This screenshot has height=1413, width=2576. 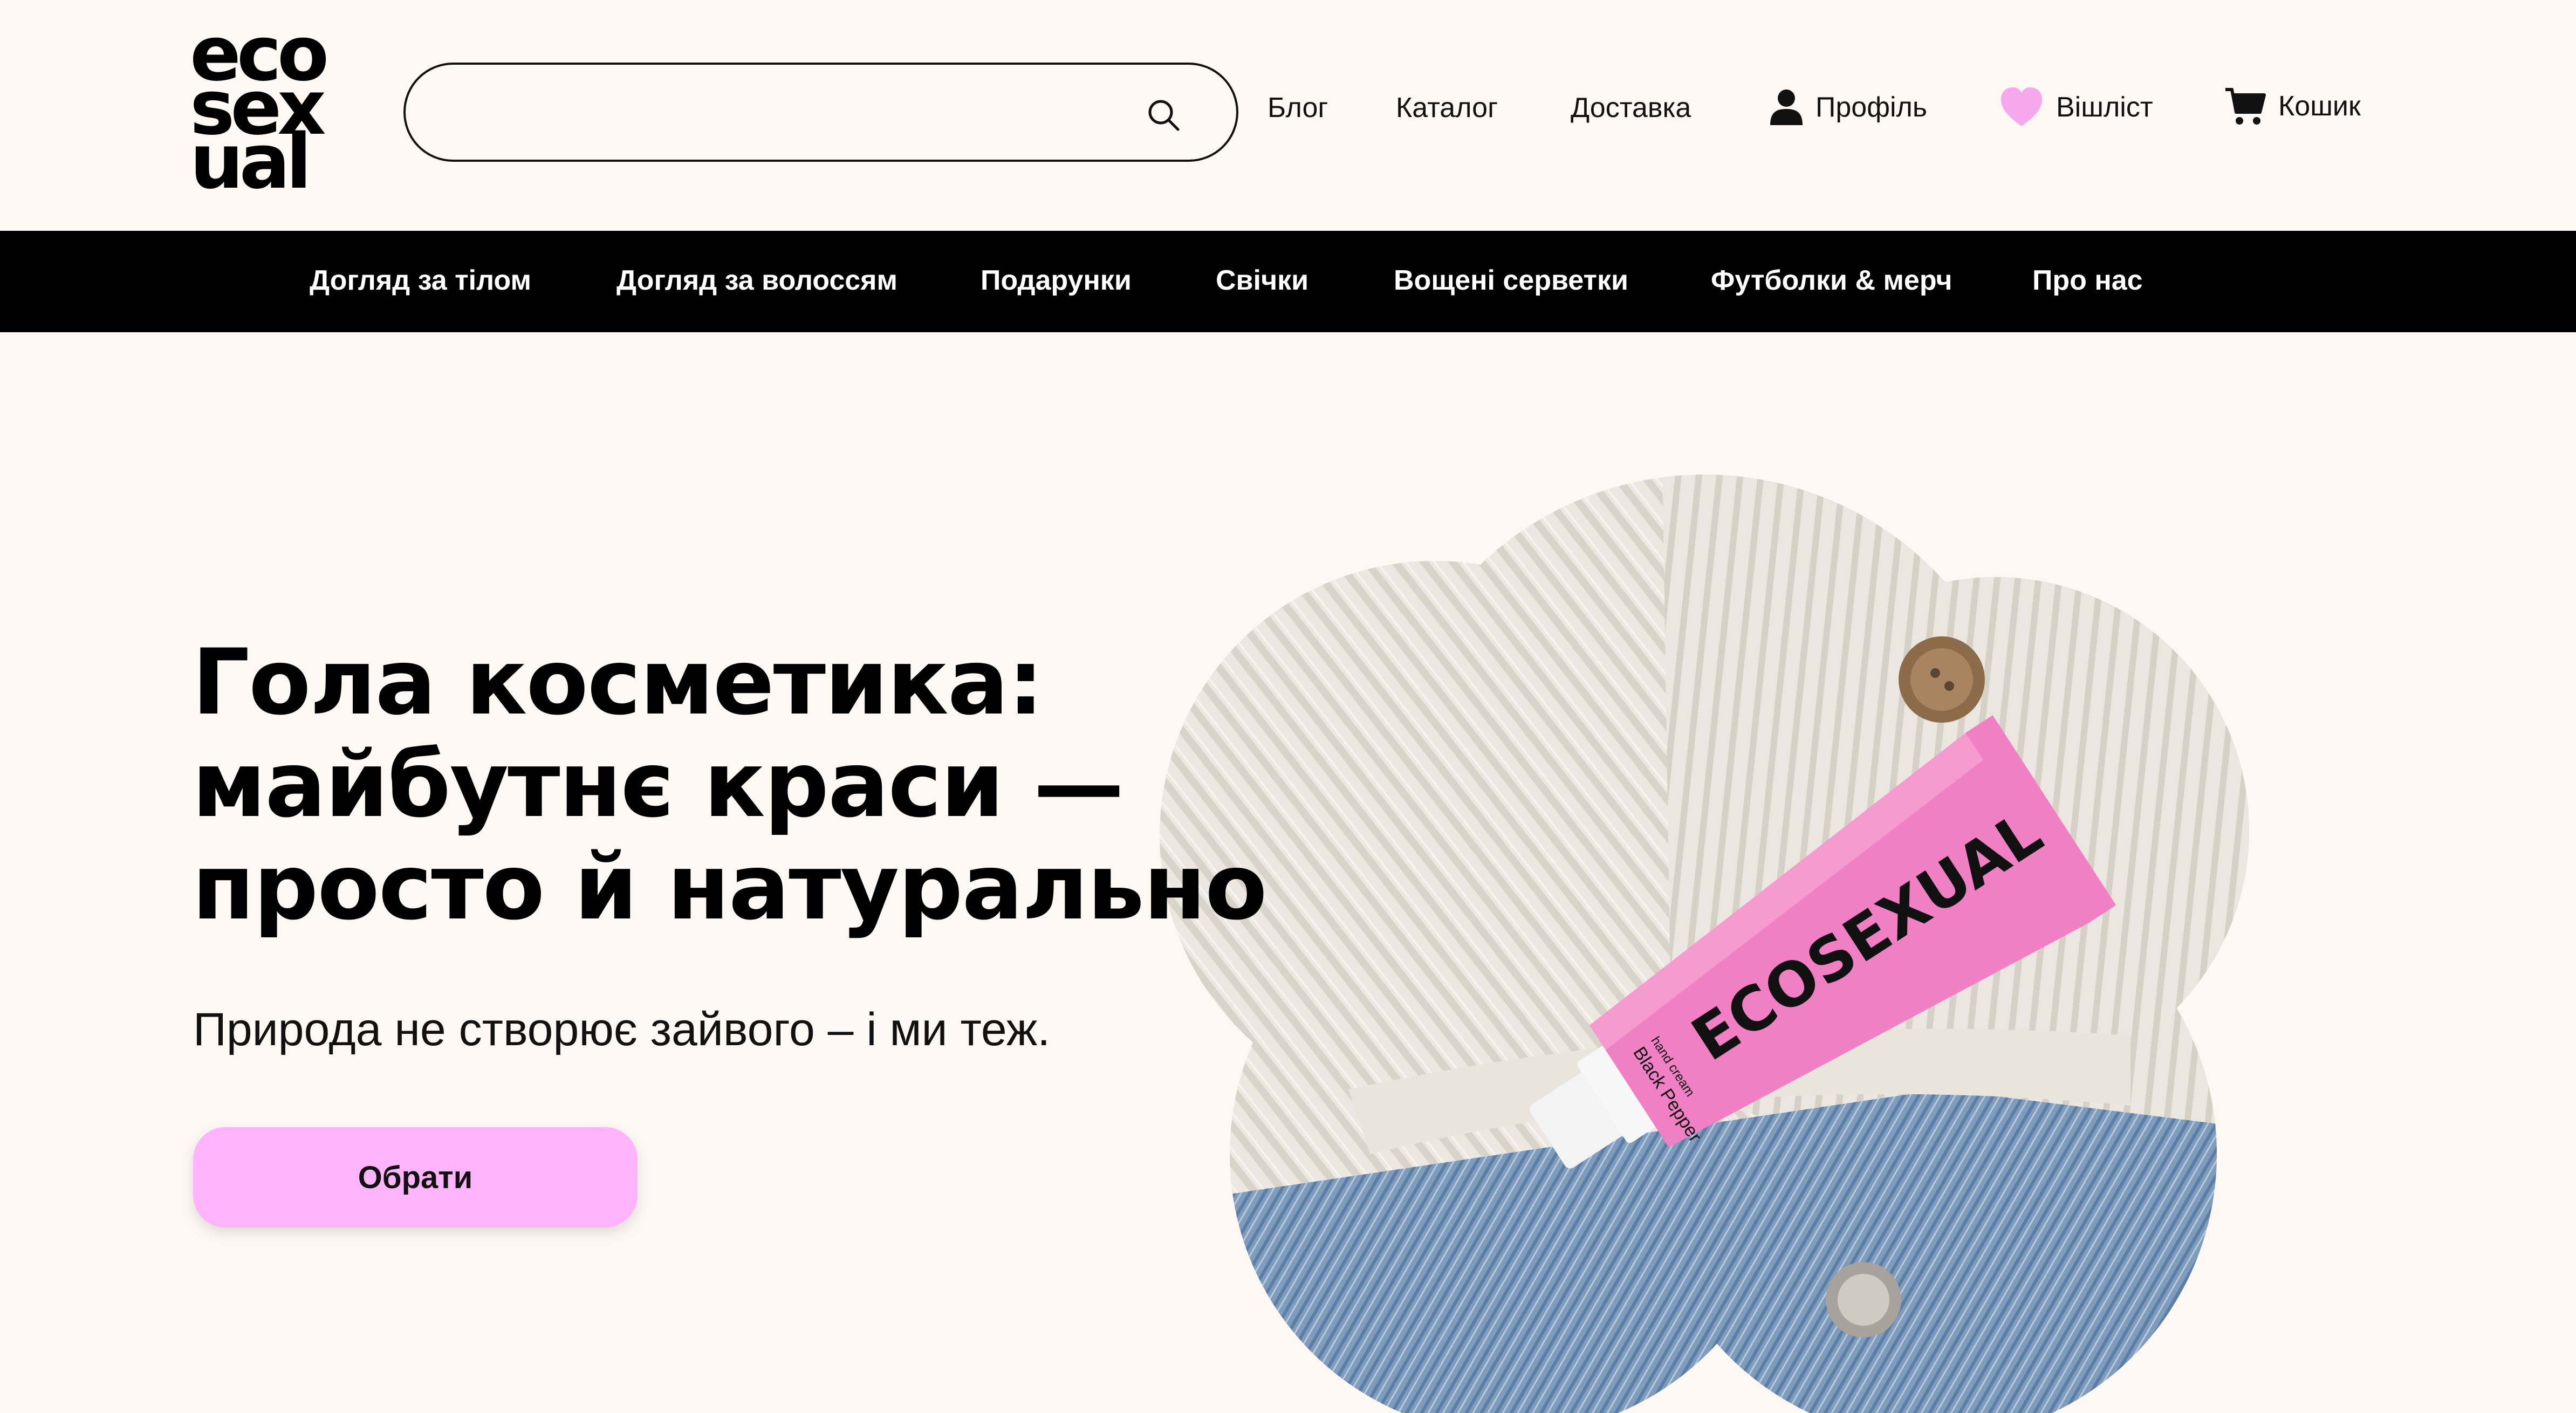 I want to click on nav-blog-link: Блог, so click(x=1298, y=108).